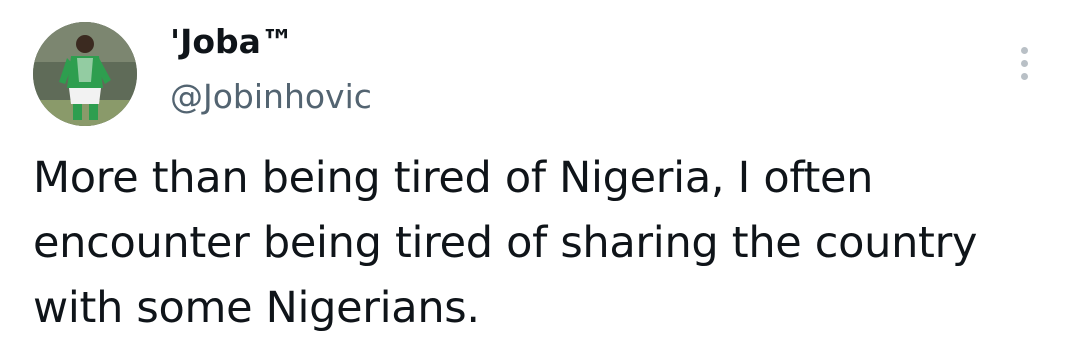 The height and width of the screenshot is (360, 1080). What do you see at coordinates (232, 42) in the screenshot?
I see `author-display-name: 'Joba™` at bounding box center [232, 42].